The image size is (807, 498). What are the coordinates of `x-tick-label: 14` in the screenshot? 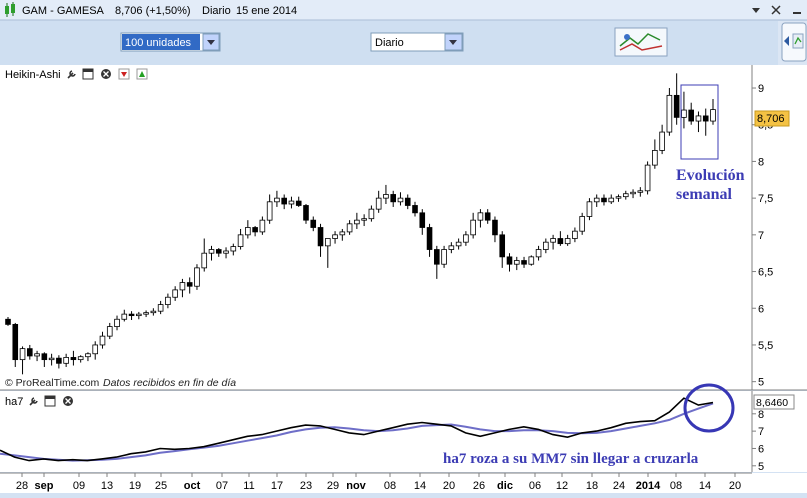 It's located at (420, 486).